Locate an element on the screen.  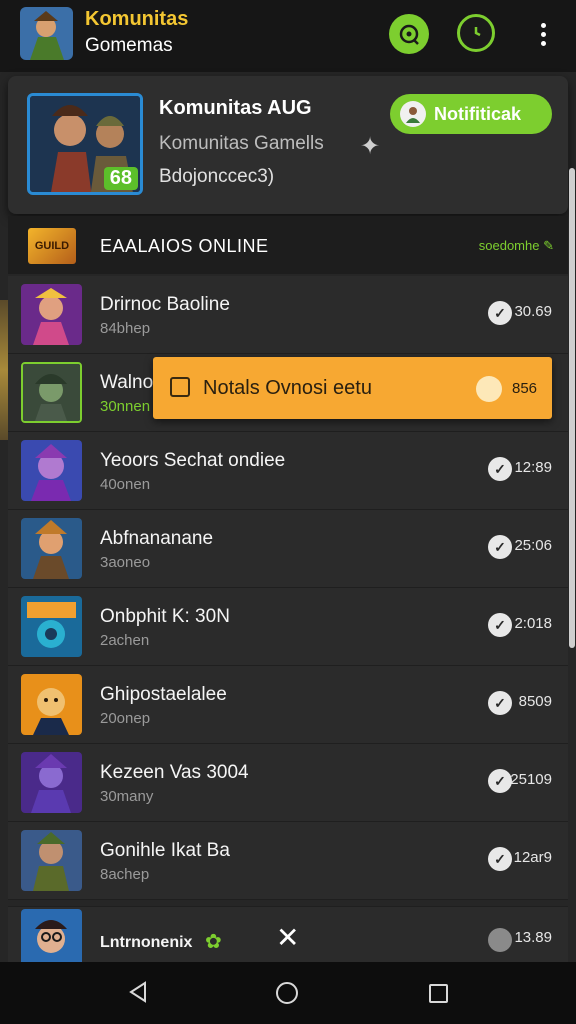
system-nav-bar is located at coordinates (288, 993).